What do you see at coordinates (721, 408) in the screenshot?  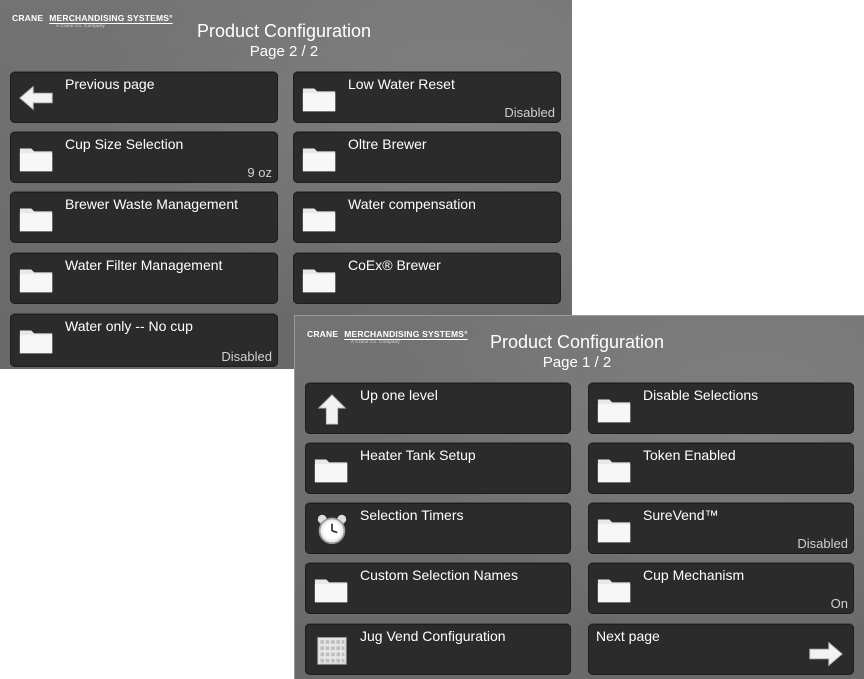 I see `disable-selections-button: Disable Selections` at bounding box center [721, 408].